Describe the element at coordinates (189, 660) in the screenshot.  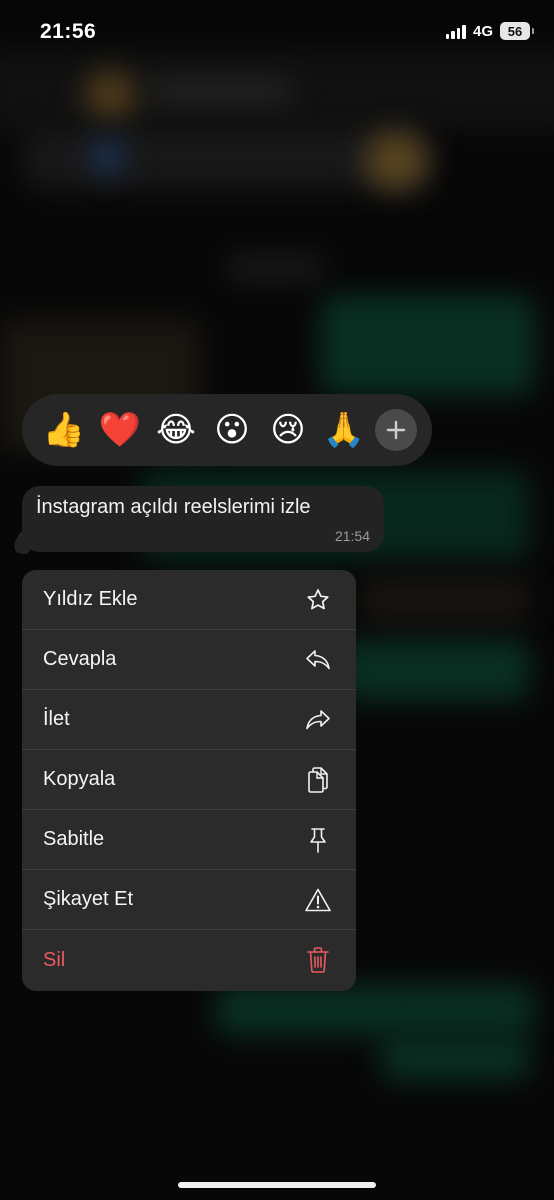
I see `menu-item-reply: Cevapla` at that location.